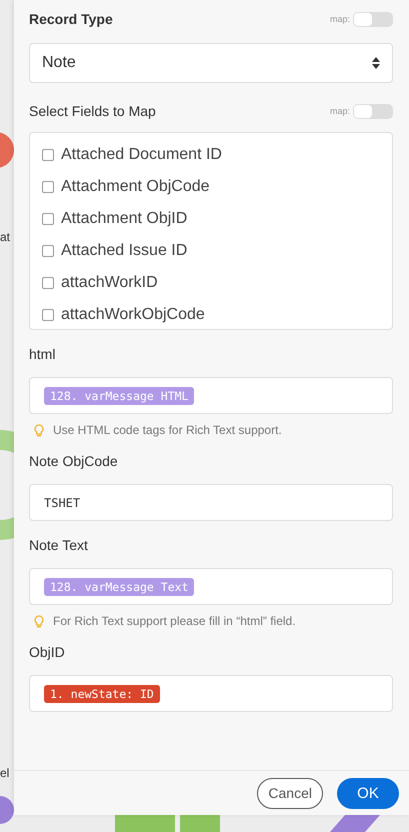 The height and width of the screenshot is (832, 409). I want to click on ok-button: OK, so click(368, 793).